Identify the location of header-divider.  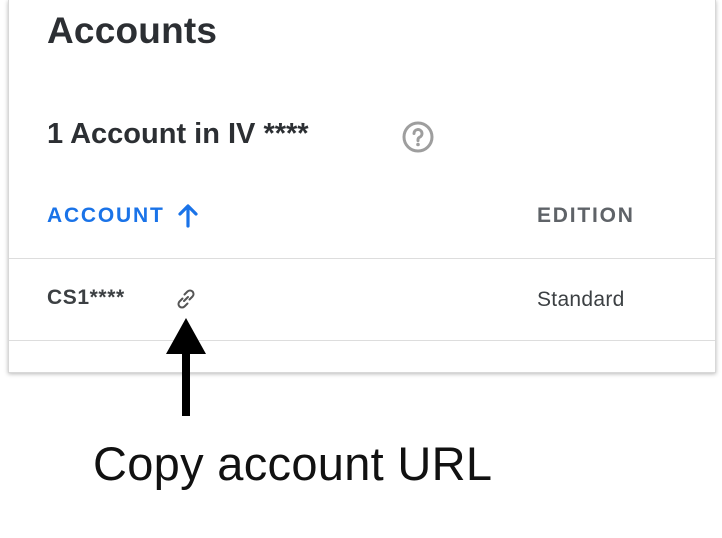
(362, 258).